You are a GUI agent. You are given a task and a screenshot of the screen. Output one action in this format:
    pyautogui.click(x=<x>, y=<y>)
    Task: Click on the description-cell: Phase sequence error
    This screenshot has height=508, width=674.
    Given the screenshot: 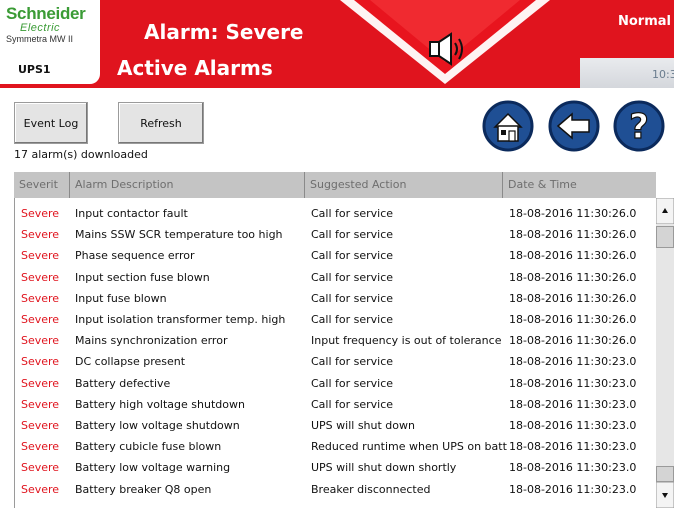 What is the action you would take?
    pyautogui.click(x=135, y=256)
    